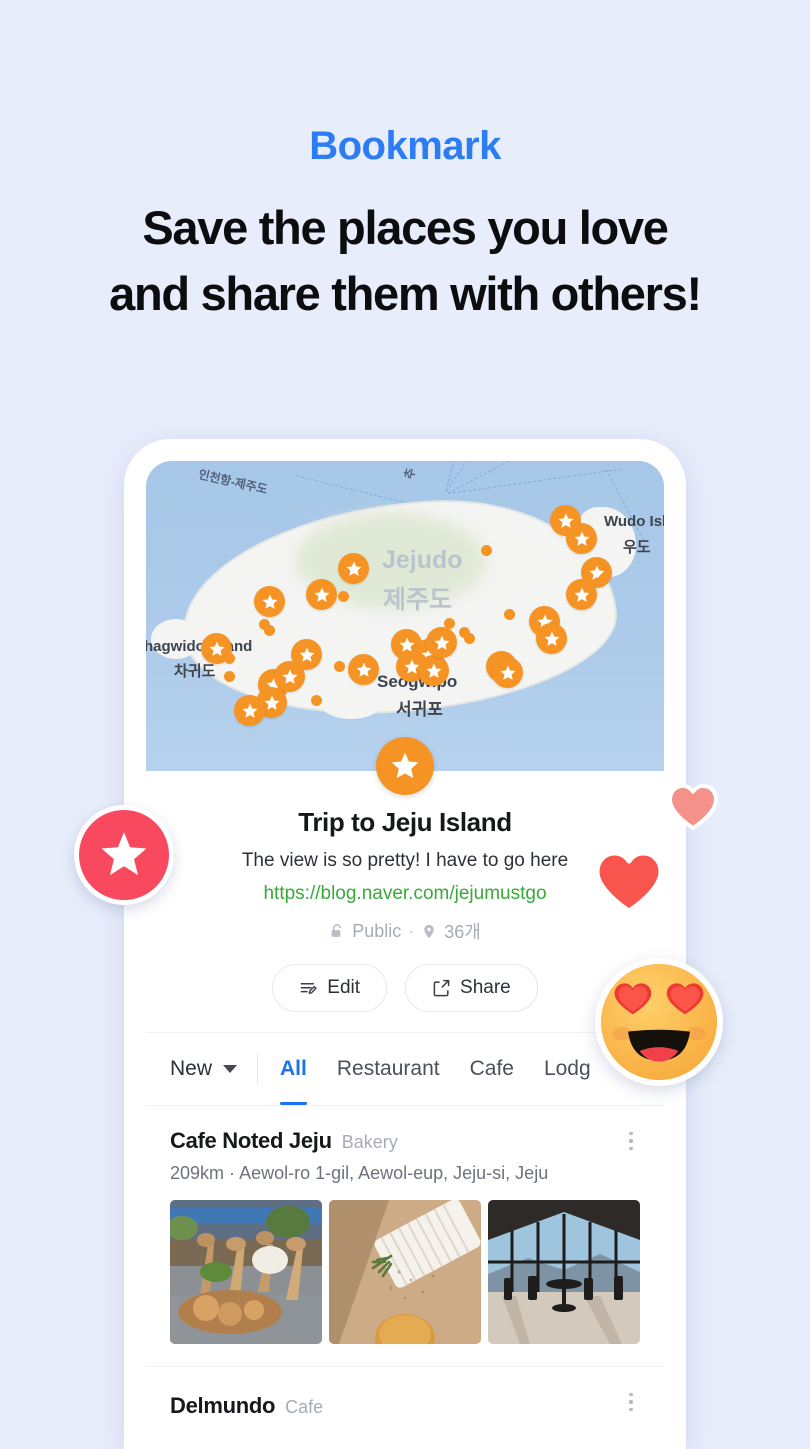  I want to click on map-islet-chagwido, so click(176, 639).